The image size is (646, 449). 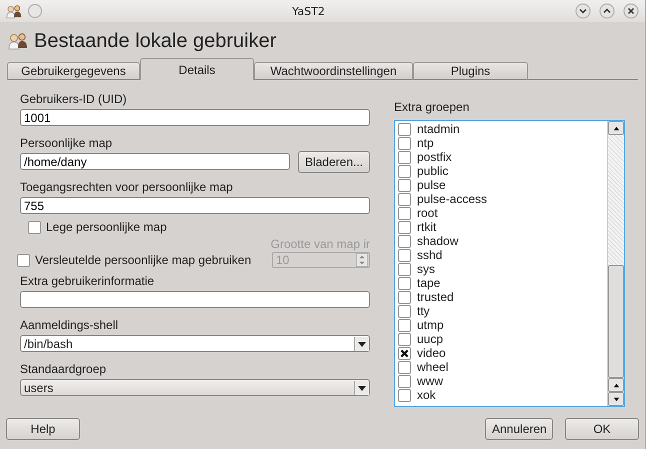 I want to click on list-item: root, so click(x=427, y=213).